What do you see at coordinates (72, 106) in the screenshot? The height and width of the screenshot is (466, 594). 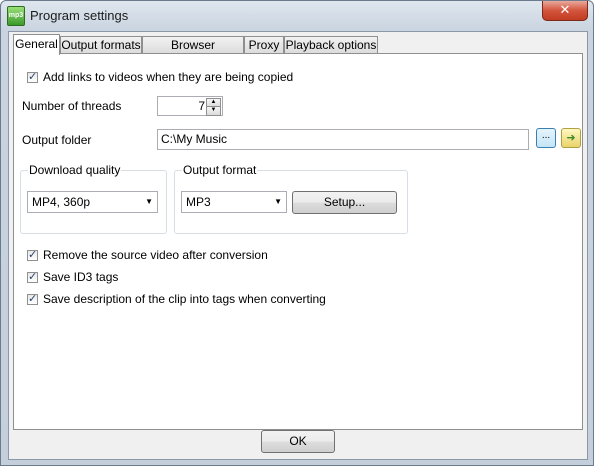 I see `threads-label: Number of threads` at bounding box center [72, 106].